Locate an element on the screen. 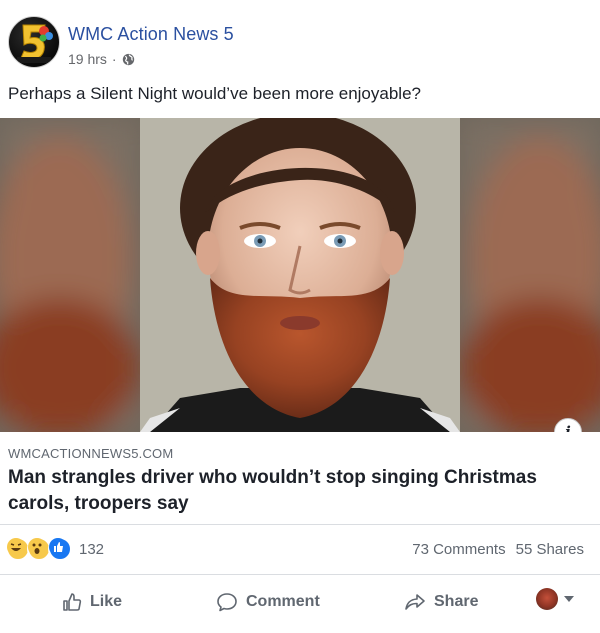 The height and width of the screenshot is (633, 600). reaction-count: 132 is located at coordinates (91, 549).